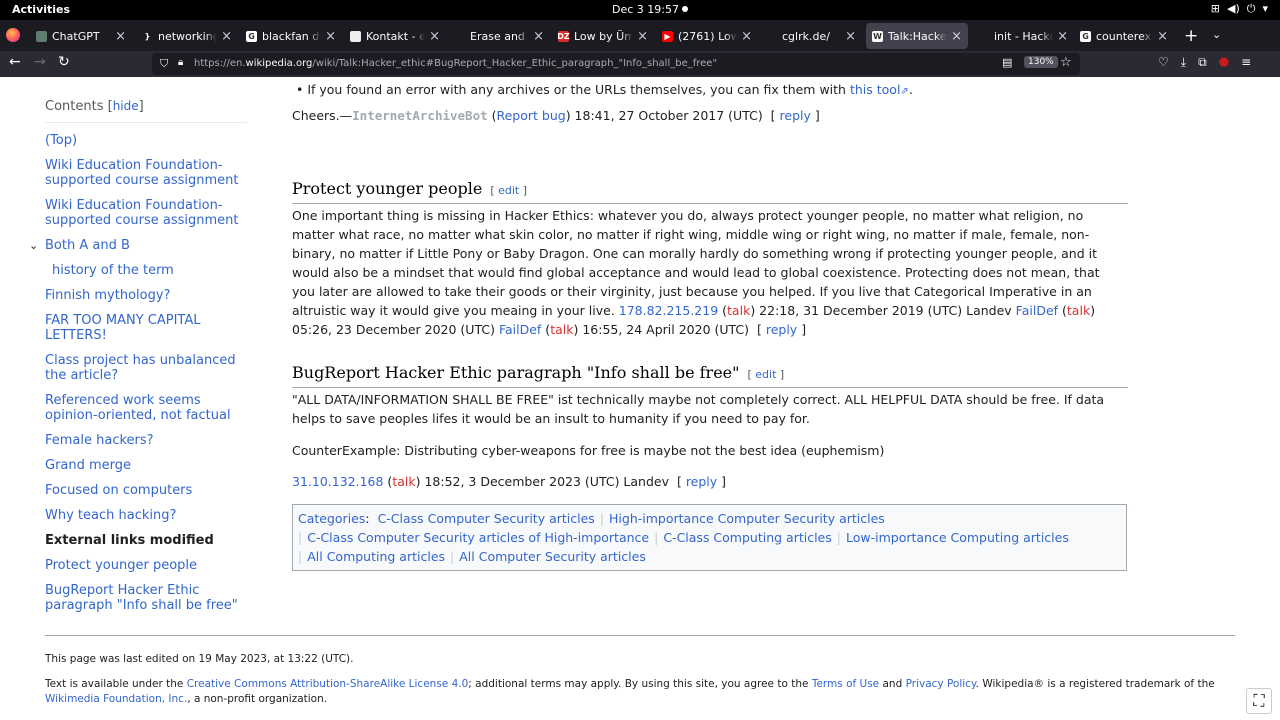 This screenshot has height=720, width=1280. I want to click on list-all-tabs-button: ⌄, so click(1216, 34).